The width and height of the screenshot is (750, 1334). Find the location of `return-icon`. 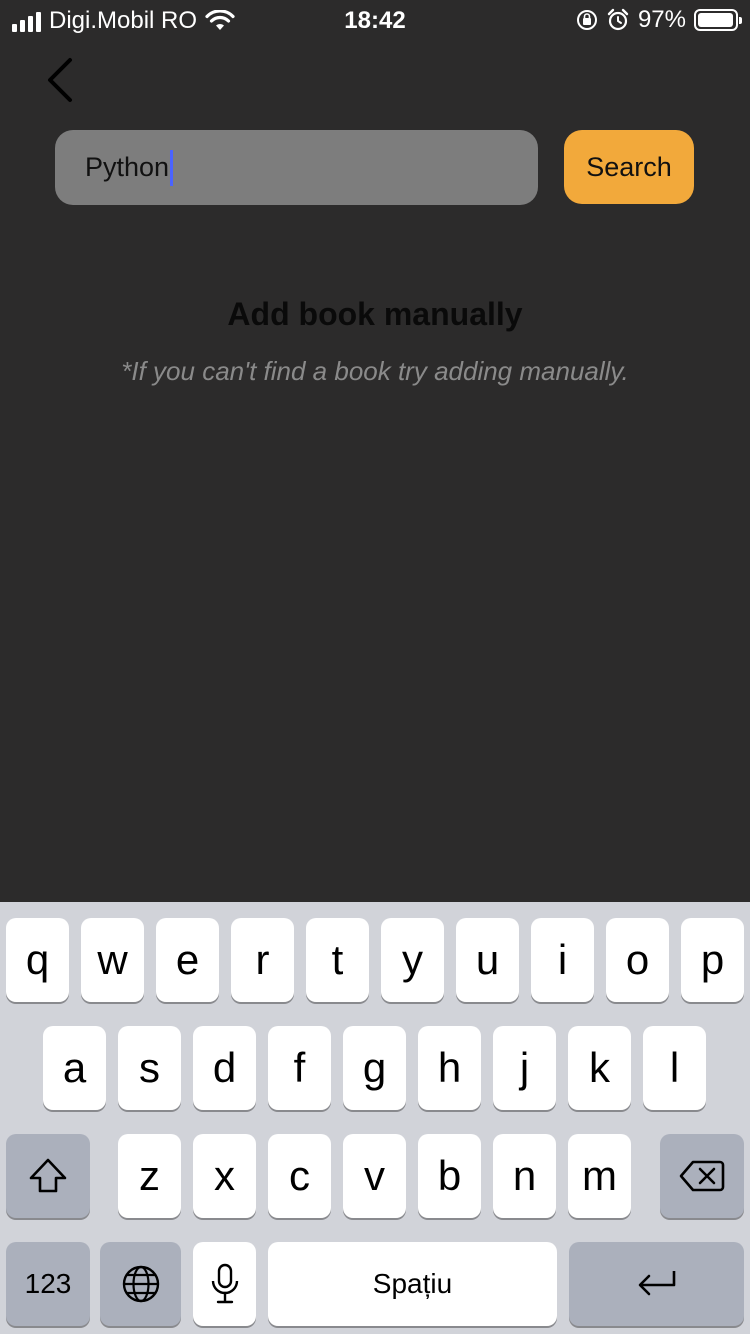

return-icon is located at coordinates (656, 1283).